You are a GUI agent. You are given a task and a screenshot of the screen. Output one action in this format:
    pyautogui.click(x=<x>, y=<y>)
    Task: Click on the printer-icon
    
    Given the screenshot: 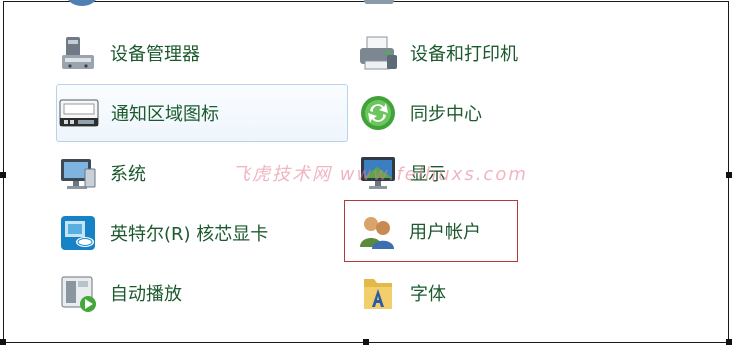 What is the action you would take?
    pyautogui.click(x=378, y=53)
    